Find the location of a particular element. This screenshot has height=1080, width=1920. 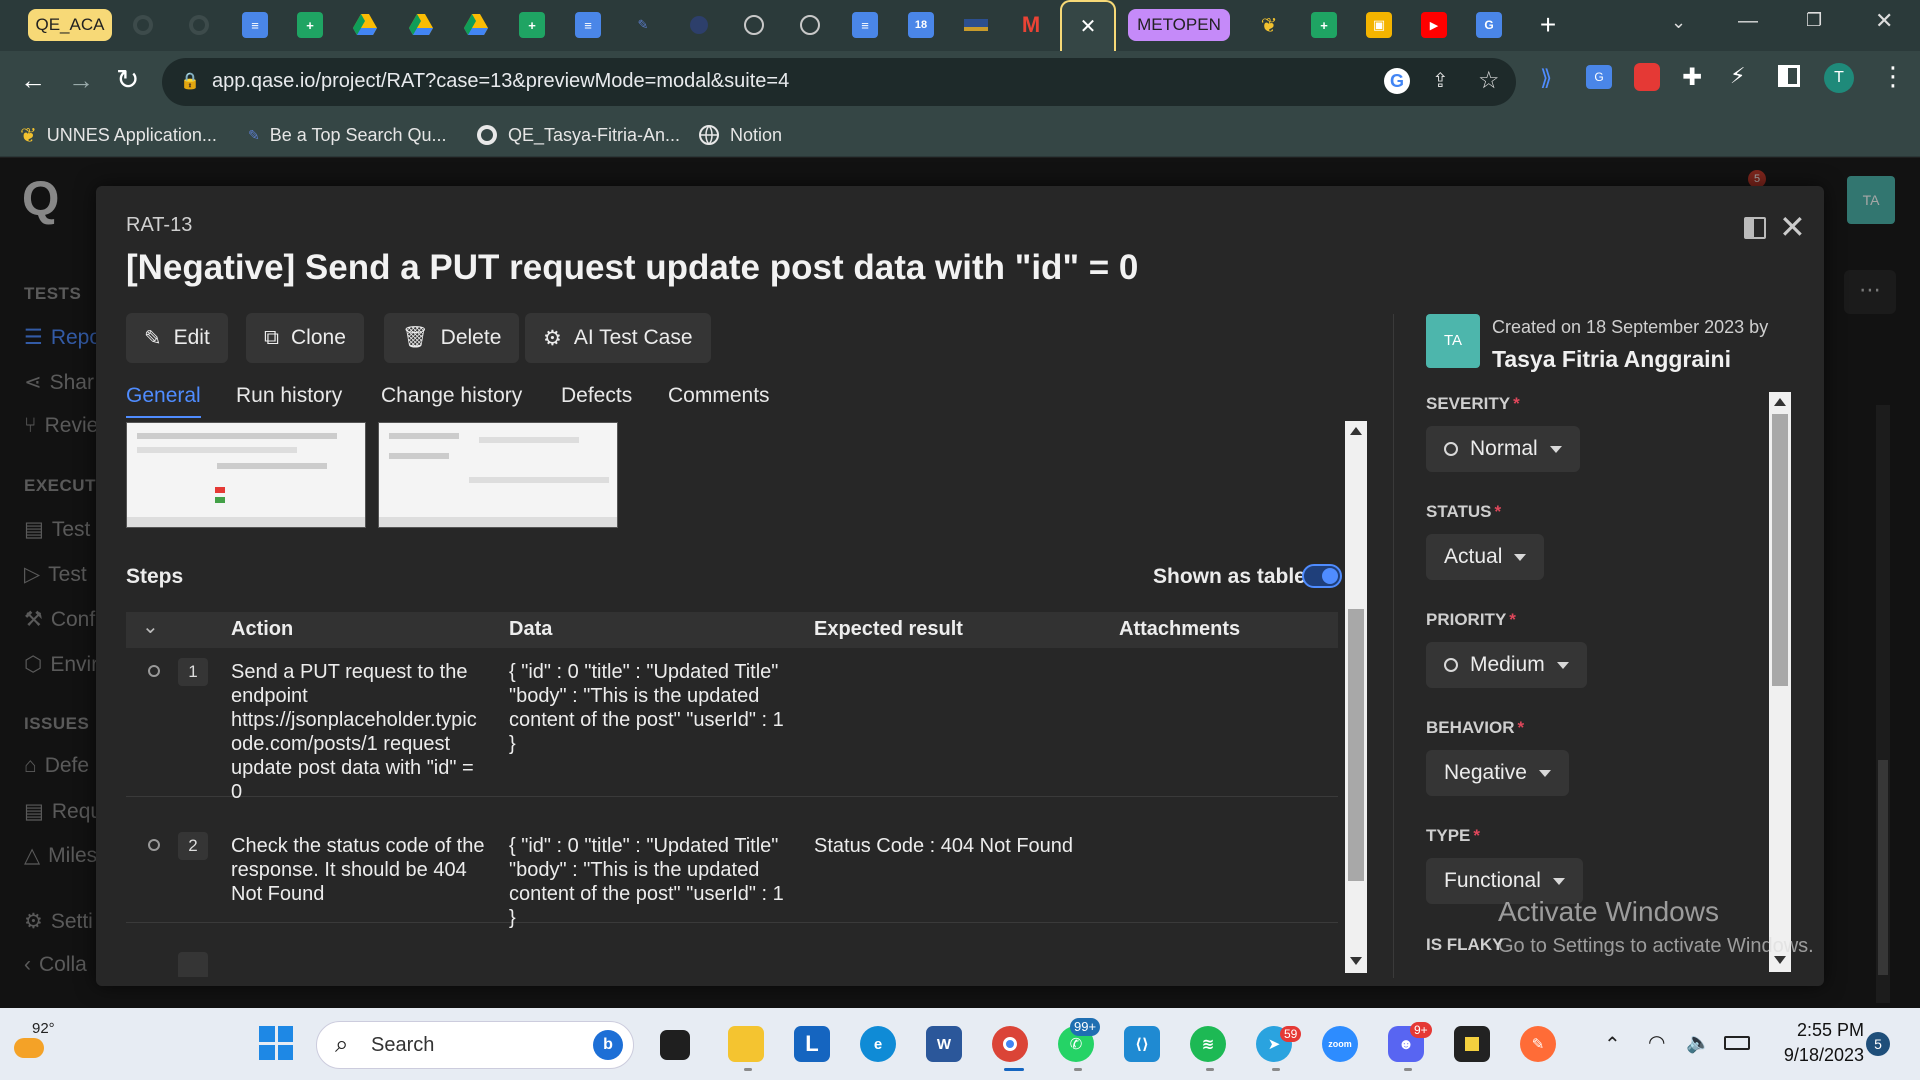

battery-icon is located at coordinates (1737, 1043).